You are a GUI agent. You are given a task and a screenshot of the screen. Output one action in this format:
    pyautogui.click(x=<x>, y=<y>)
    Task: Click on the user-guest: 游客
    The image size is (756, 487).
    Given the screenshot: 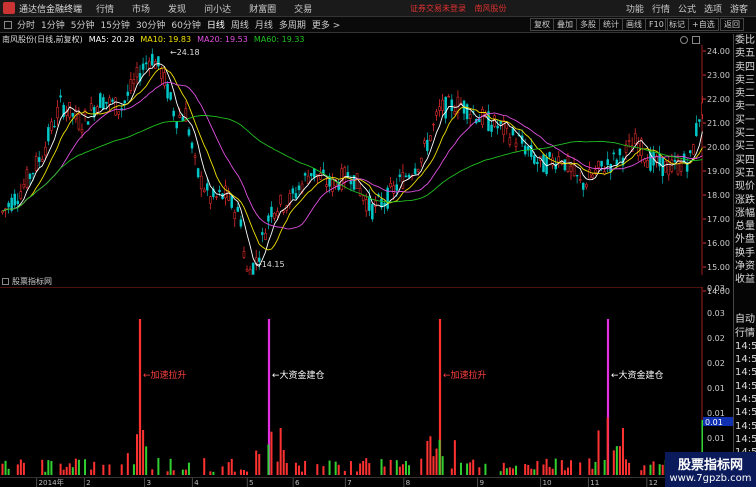 What is the action you would take?
    pyautogui.click(x=739, y=8)
    